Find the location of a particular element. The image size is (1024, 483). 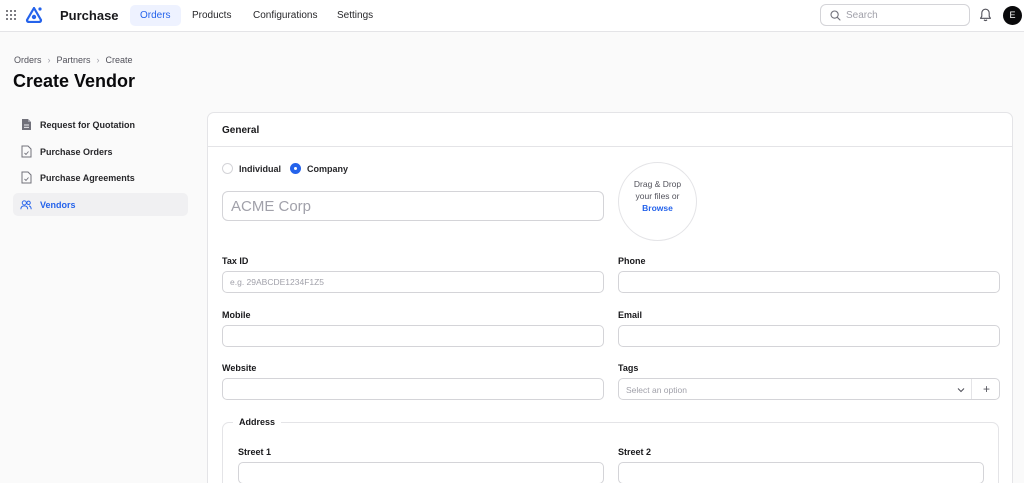

file-upload-dropzone: Drag & Drop your files or Browse is located at coordinates (657, 201).